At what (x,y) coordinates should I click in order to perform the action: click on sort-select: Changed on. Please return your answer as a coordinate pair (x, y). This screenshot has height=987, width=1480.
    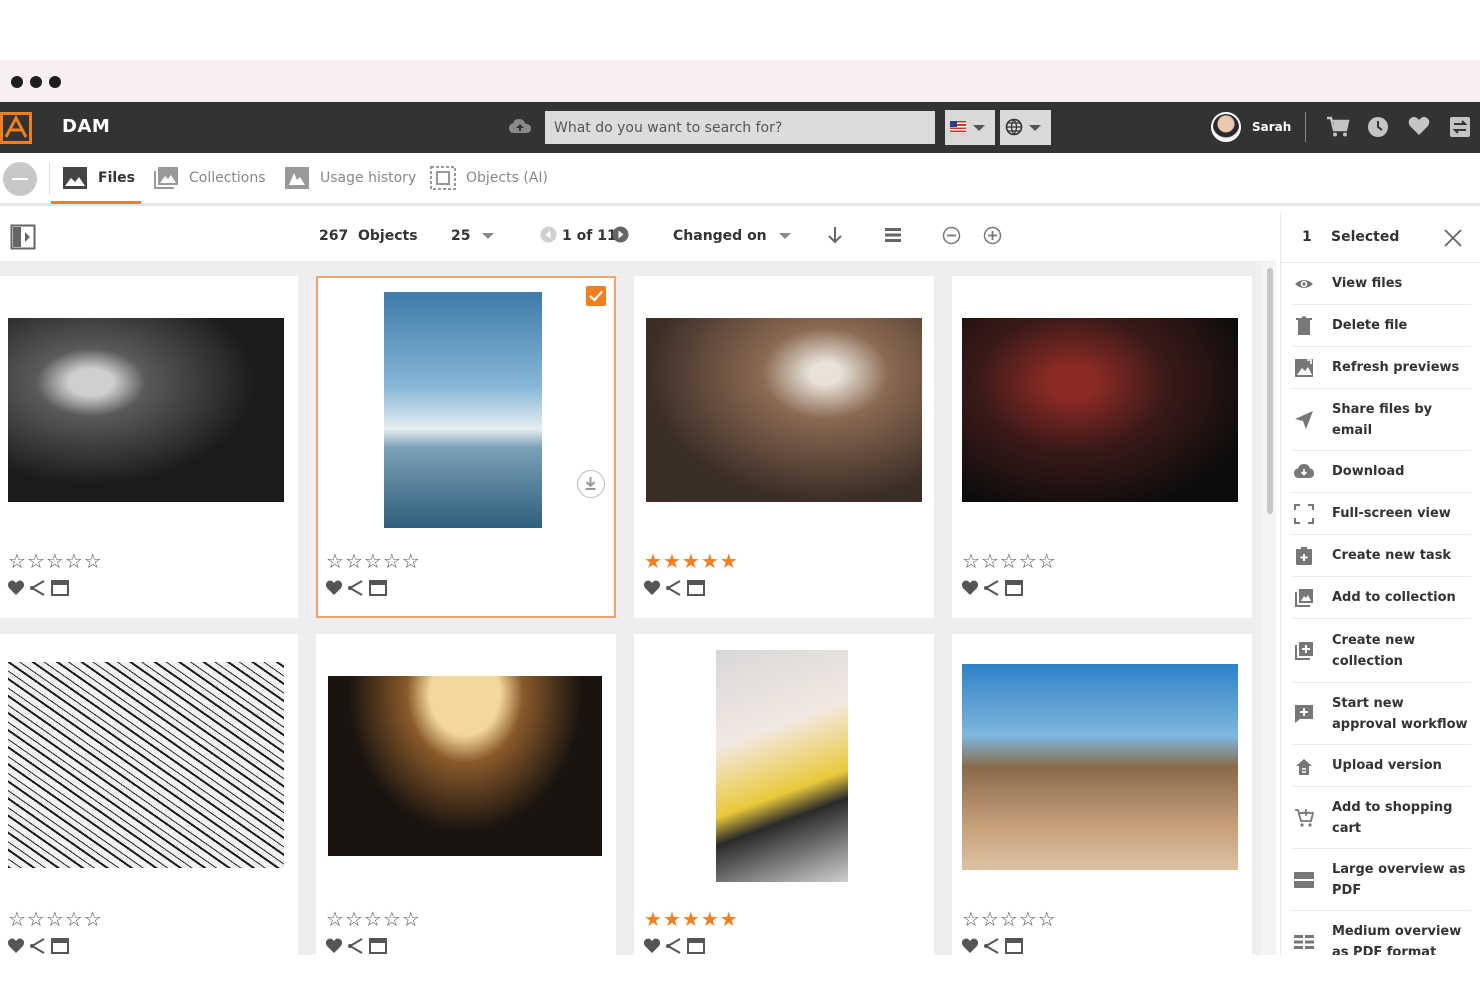
    Looking at the image, I should click on (732, 236).